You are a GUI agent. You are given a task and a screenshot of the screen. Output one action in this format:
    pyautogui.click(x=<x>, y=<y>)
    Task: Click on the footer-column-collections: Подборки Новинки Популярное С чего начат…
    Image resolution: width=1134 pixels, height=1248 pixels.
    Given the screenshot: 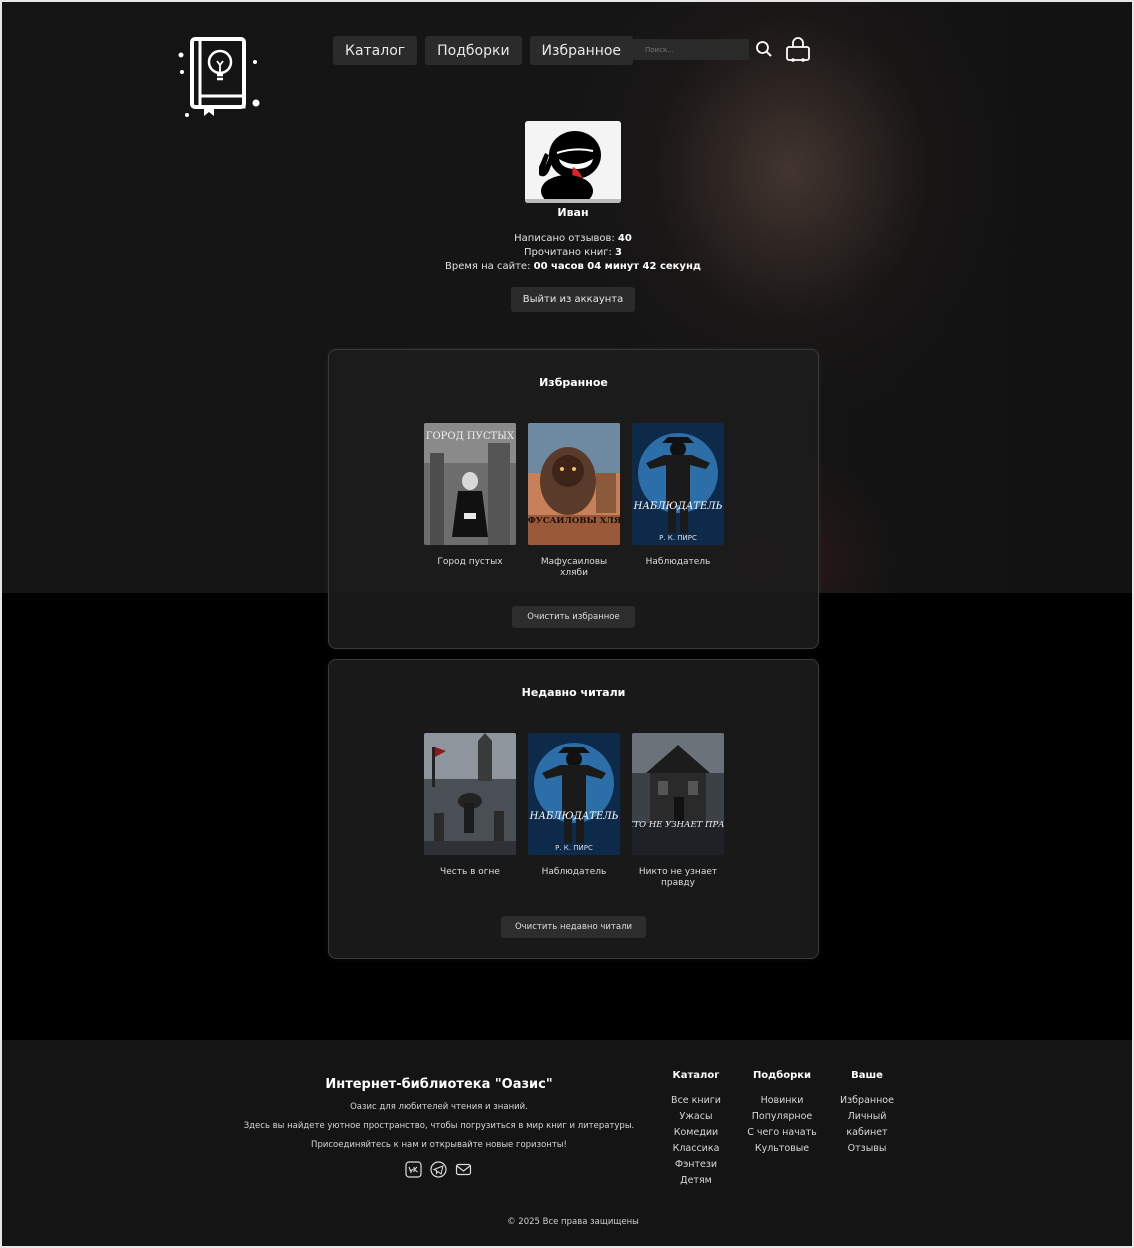 What is the action you would take?
    pyautogui.click(x=782, y=1113)
    